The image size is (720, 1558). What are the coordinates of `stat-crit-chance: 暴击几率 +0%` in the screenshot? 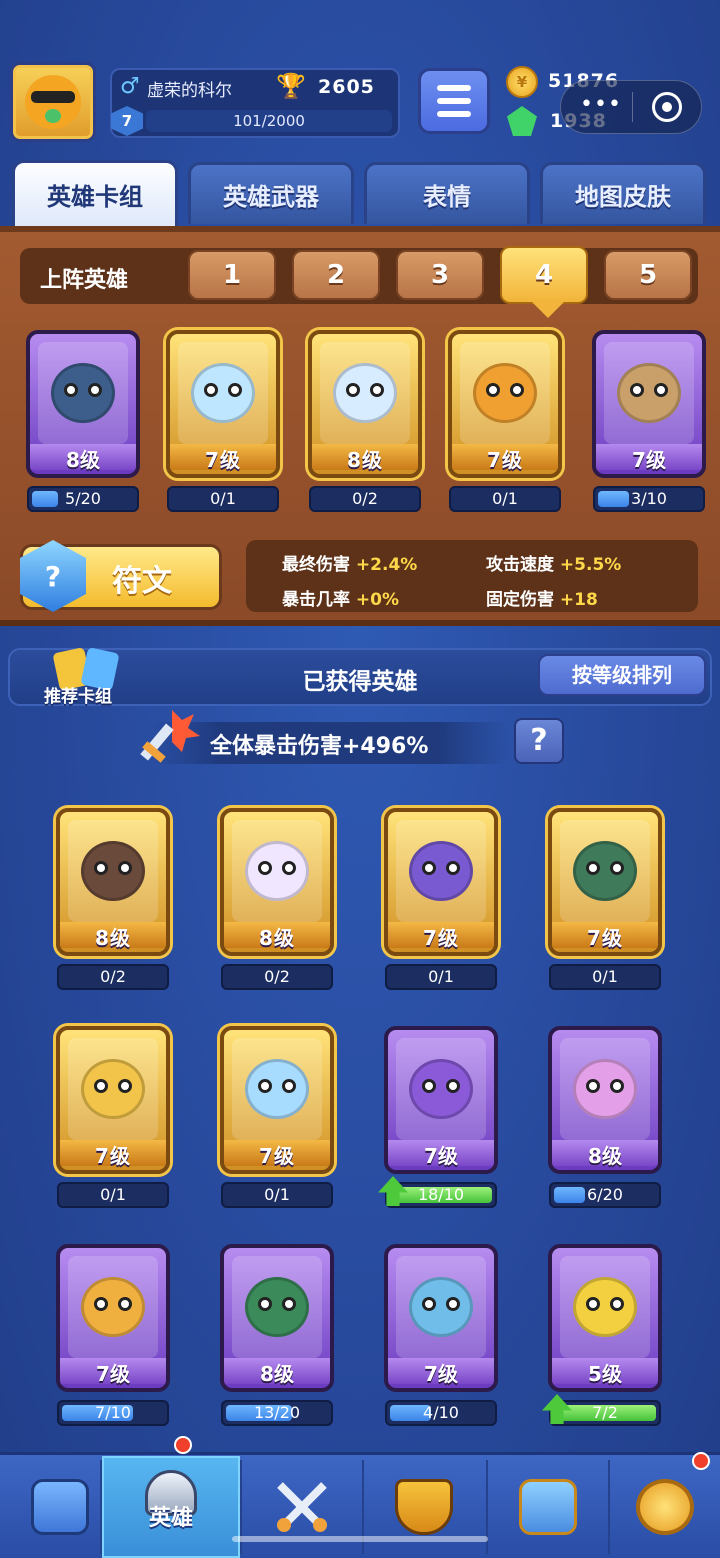 It's located at (340, 597).